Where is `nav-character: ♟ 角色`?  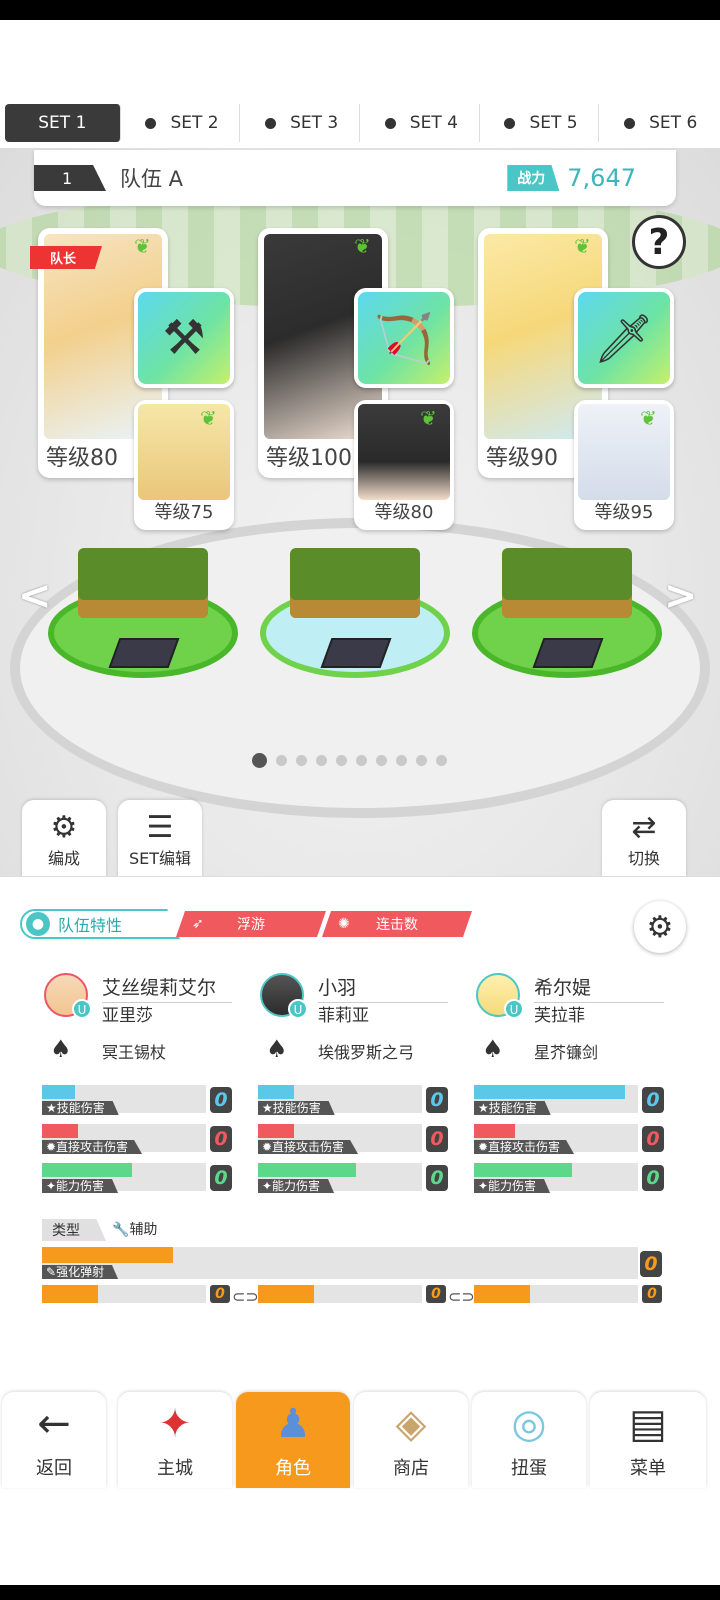 nav-character: ♟ 角色 is located at coordinates (293, 1440).